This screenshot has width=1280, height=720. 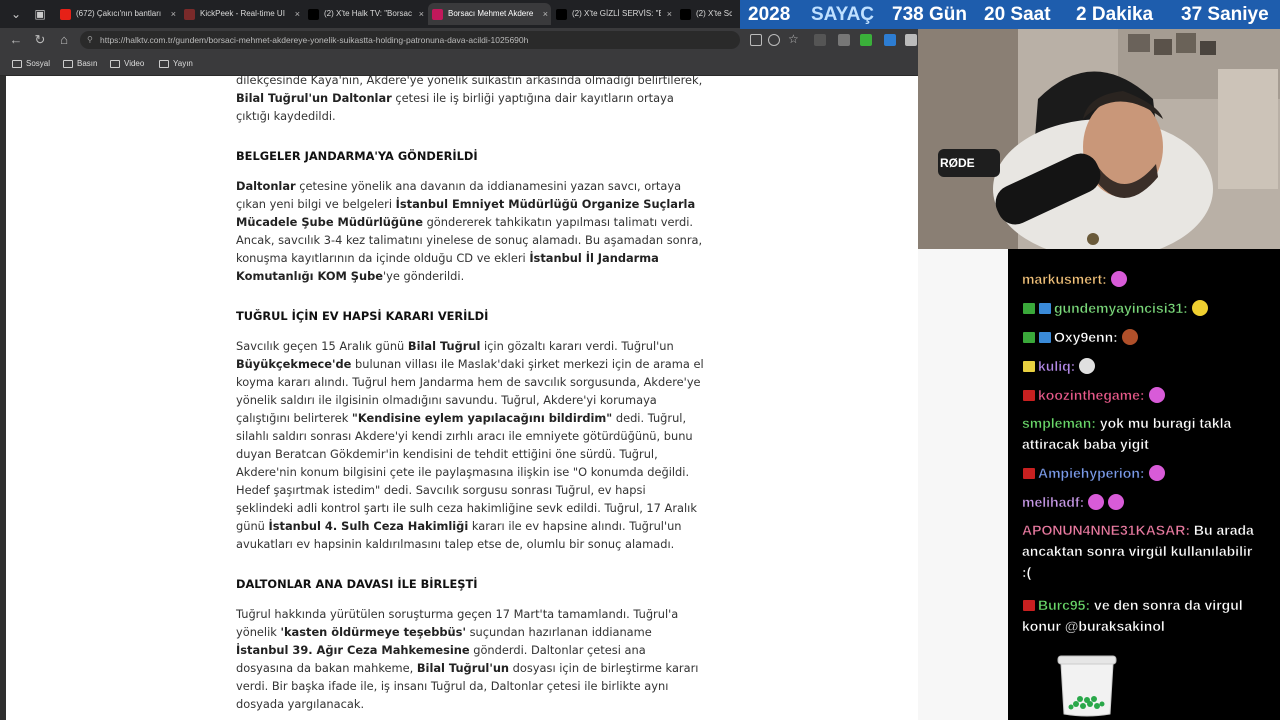 I want to click on bookmark-label: Yayın, so click(x=183, y=63).